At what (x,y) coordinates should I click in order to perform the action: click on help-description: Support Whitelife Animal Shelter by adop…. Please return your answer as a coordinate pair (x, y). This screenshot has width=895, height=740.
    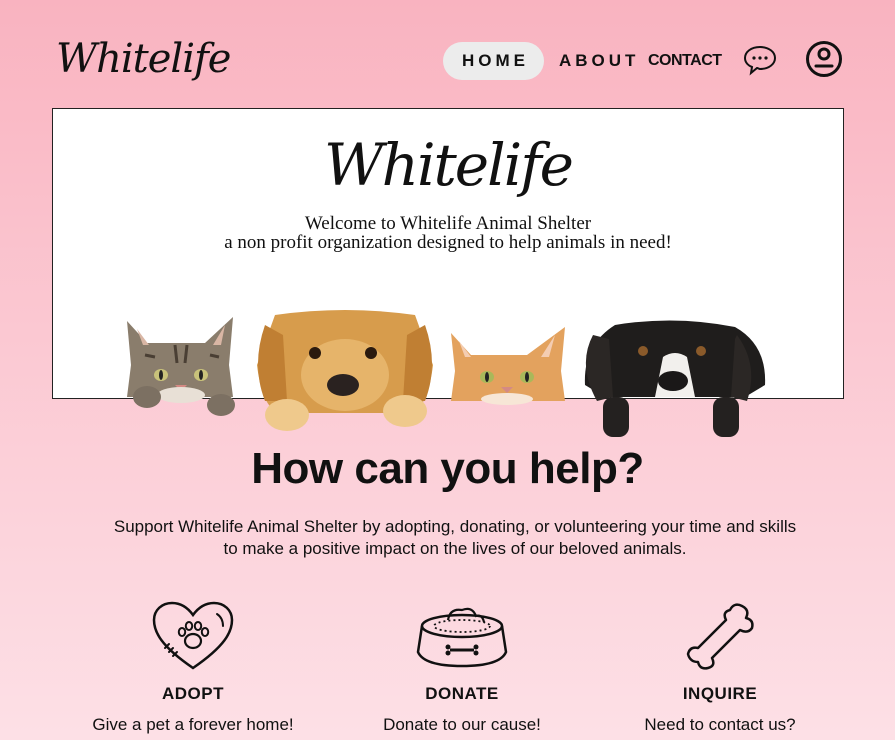
    Looking at the image, I should click on (455, 537).